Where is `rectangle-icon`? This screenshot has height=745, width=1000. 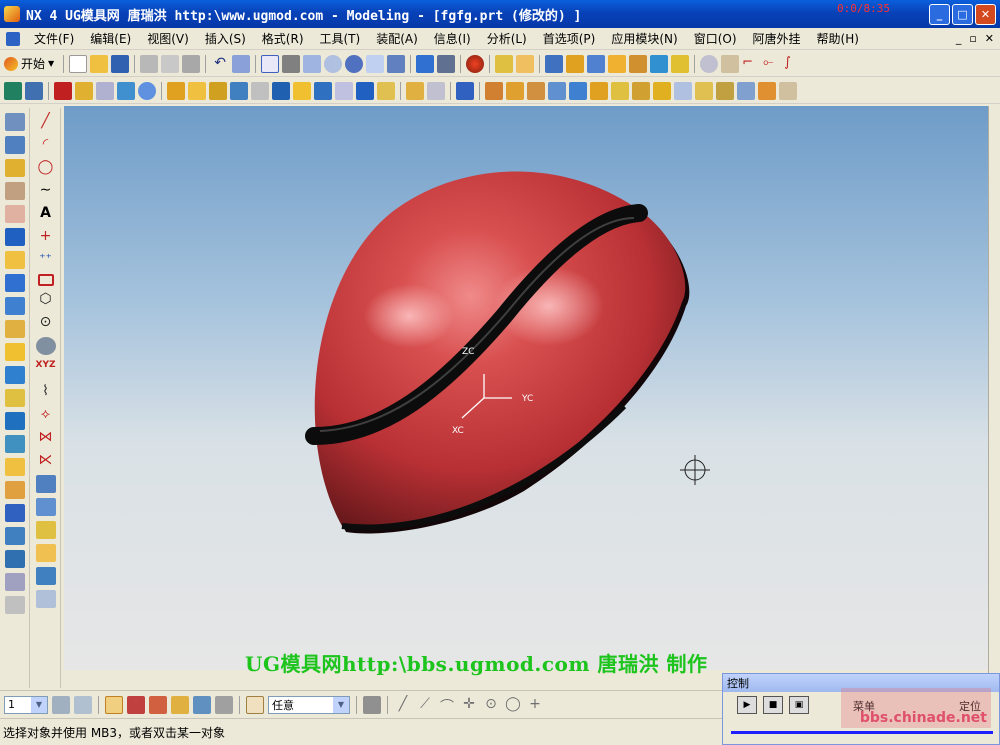 rectangle-icon is located at coordinates (45, 280).